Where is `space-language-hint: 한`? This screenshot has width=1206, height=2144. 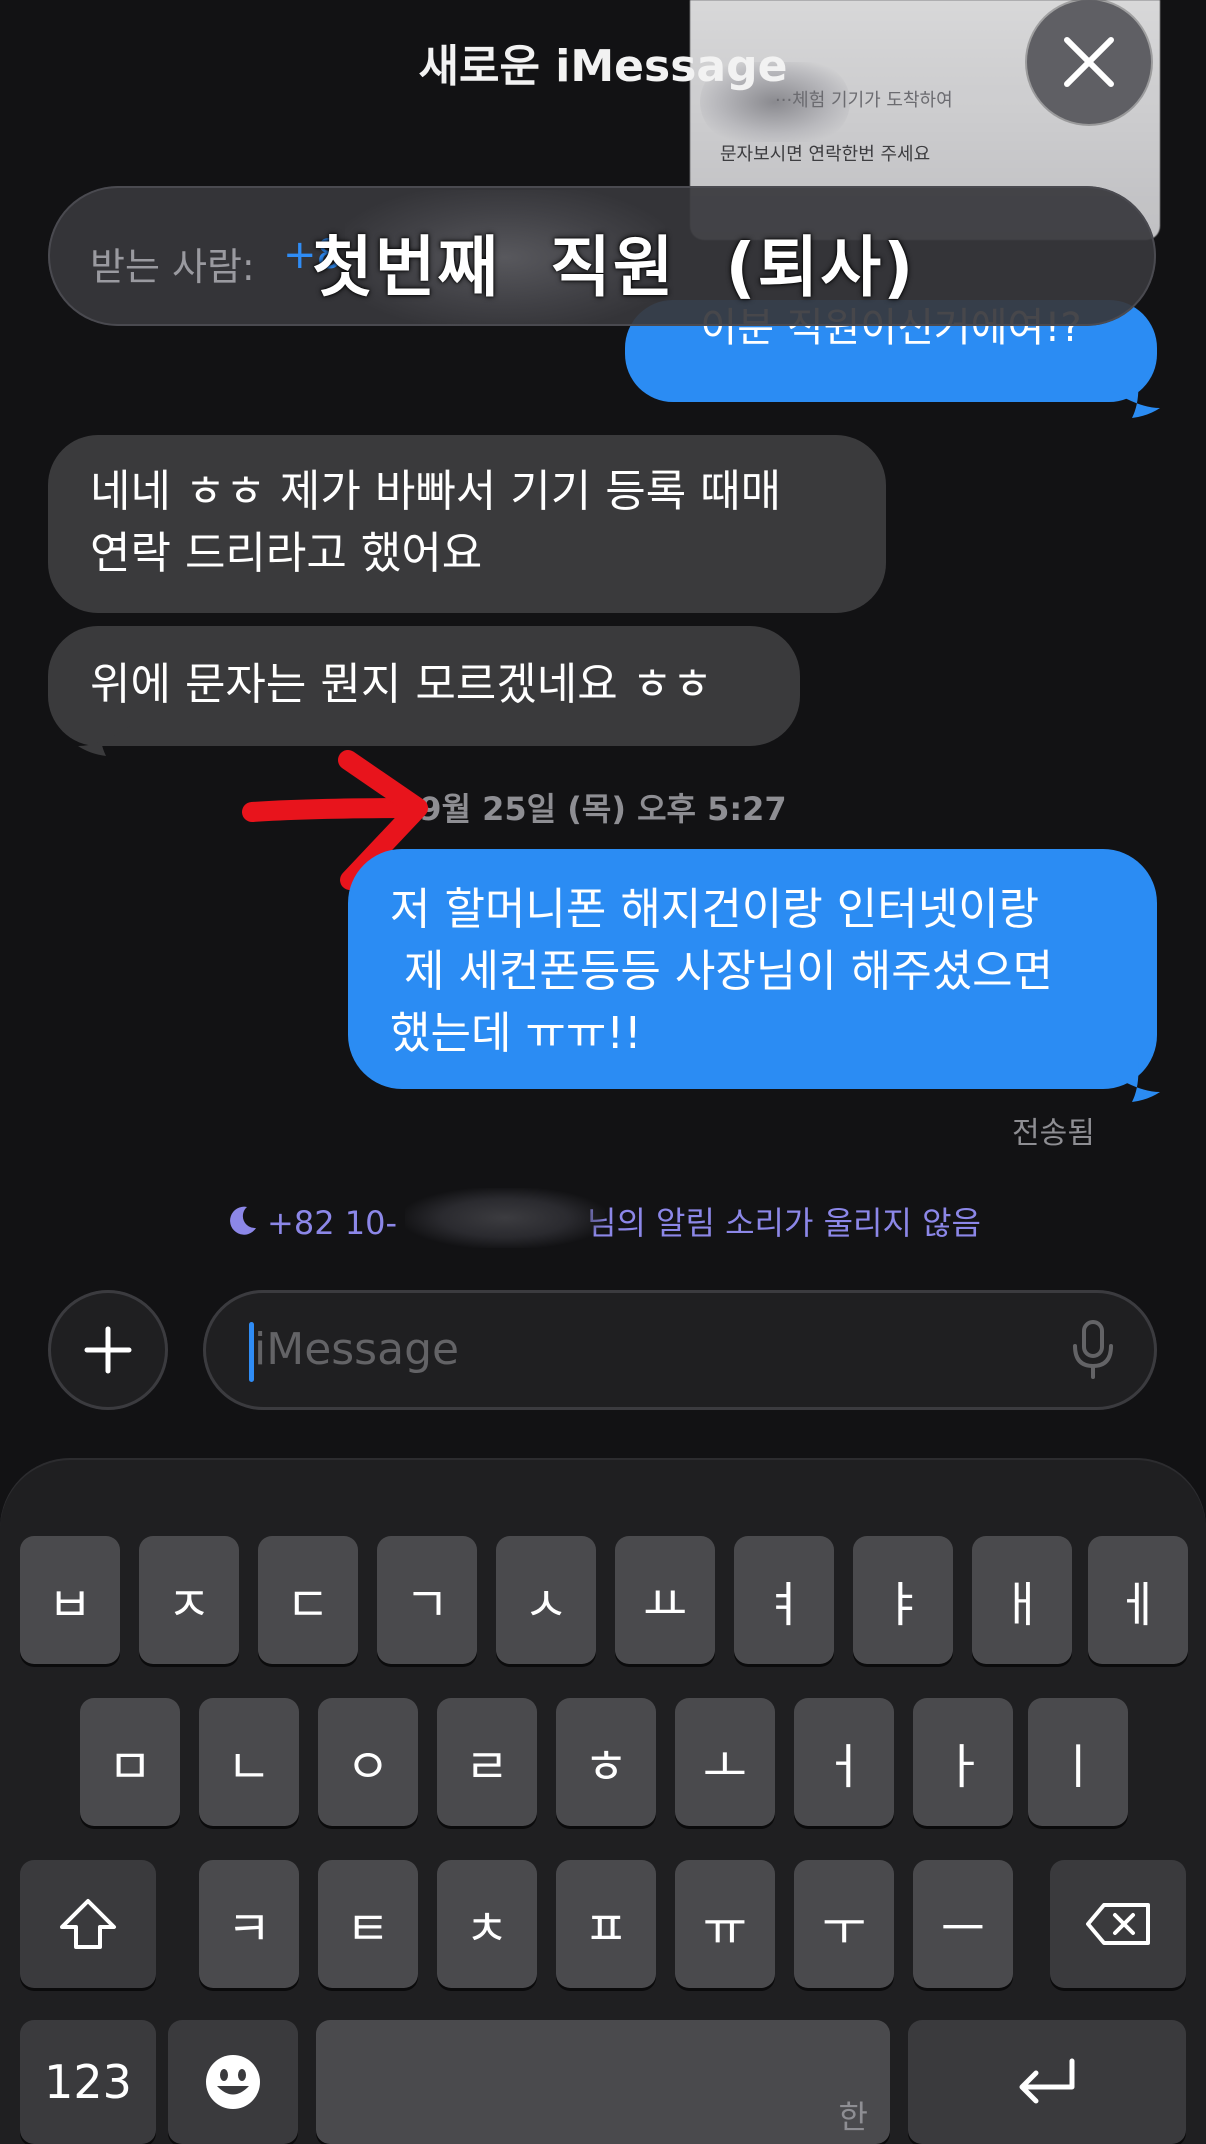
space-language-hint: 한 is located at coordinates (853, 2117).